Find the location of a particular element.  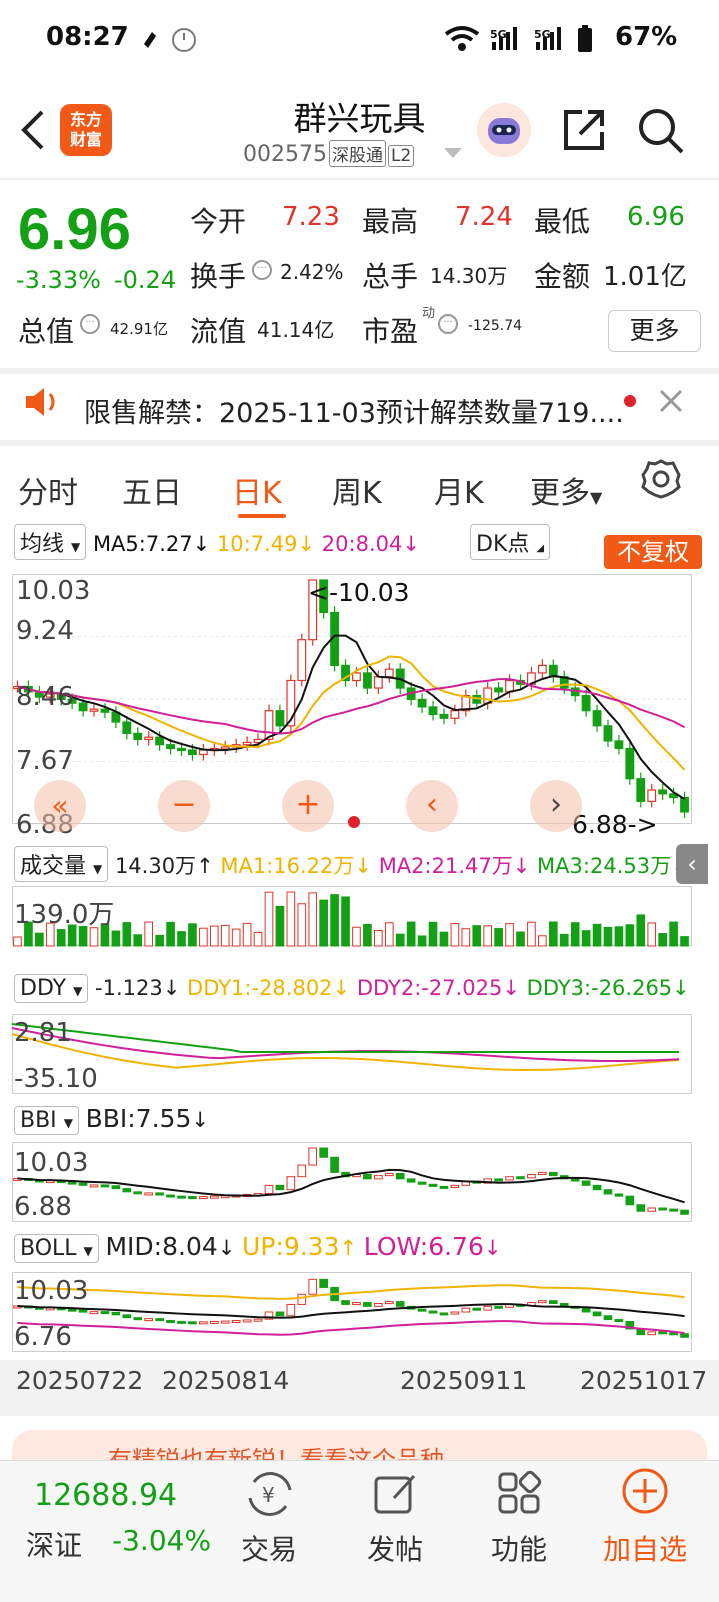

zoom-out-button: − is located at coordinates (184, 806).